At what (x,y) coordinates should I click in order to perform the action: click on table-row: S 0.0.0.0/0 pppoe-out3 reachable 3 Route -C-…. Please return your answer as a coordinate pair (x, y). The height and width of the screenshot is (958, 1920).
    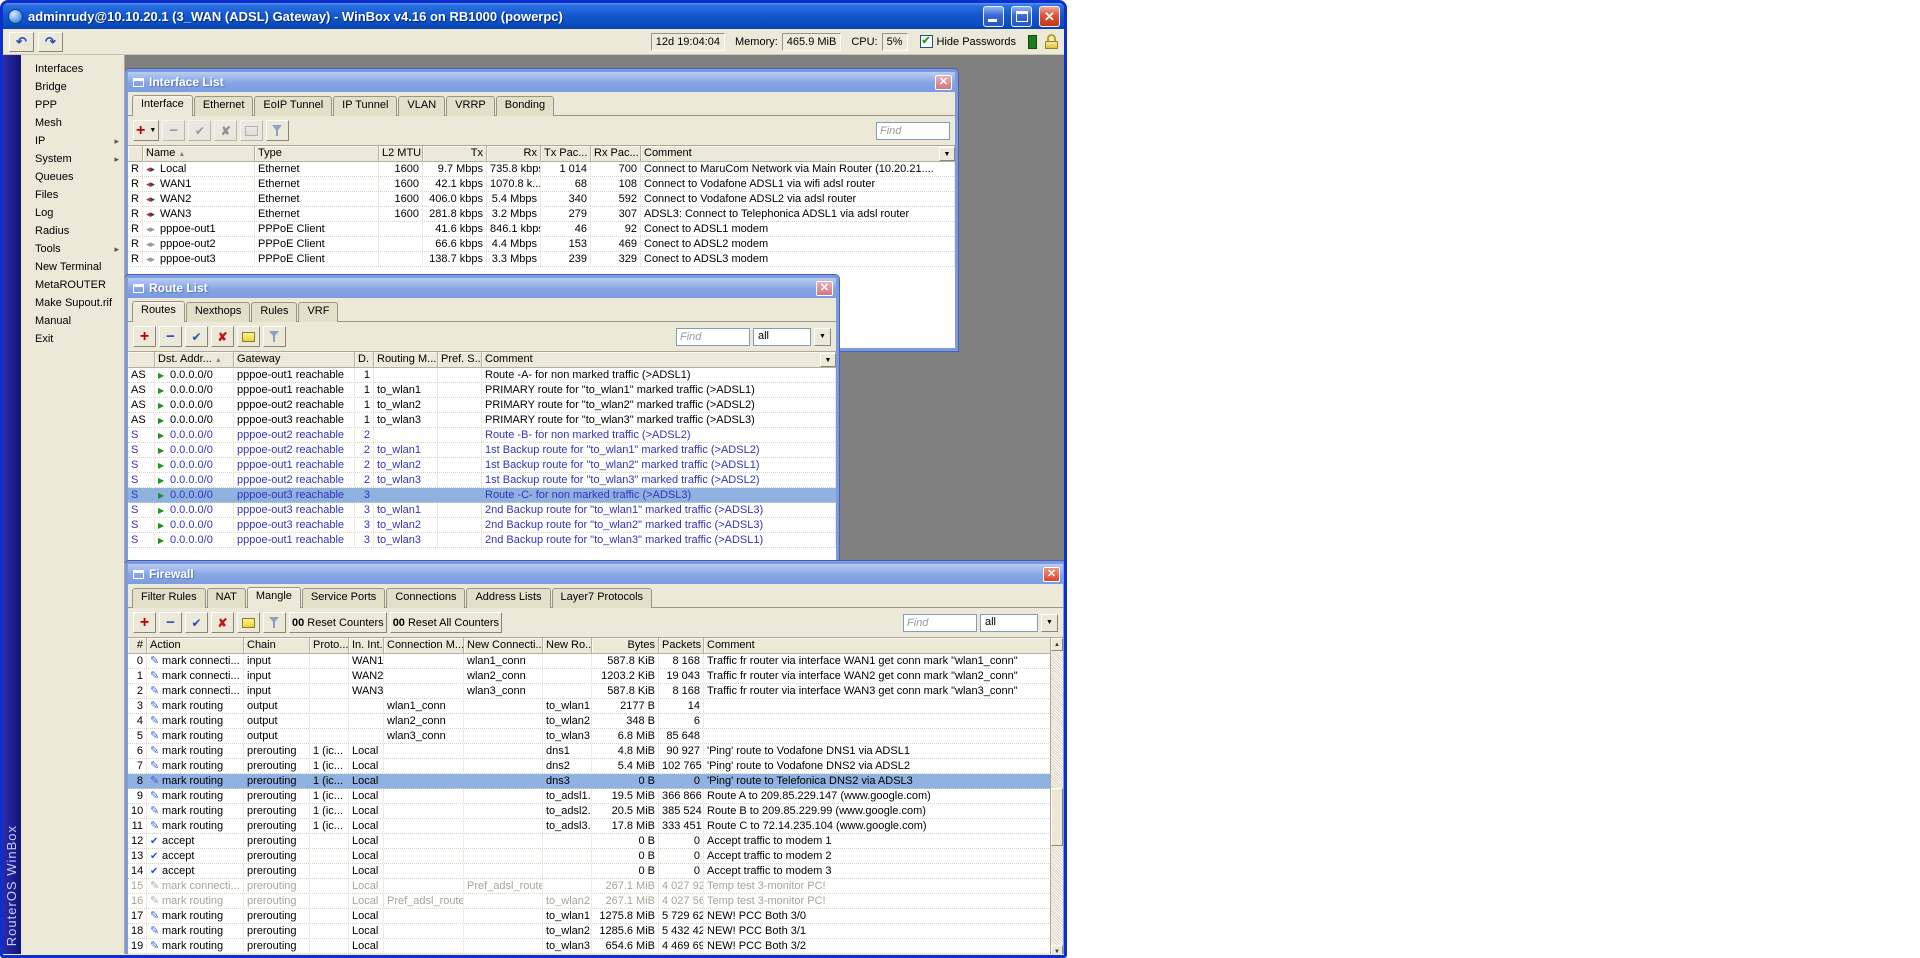
    Looking at the image, I should click on (482, 495).